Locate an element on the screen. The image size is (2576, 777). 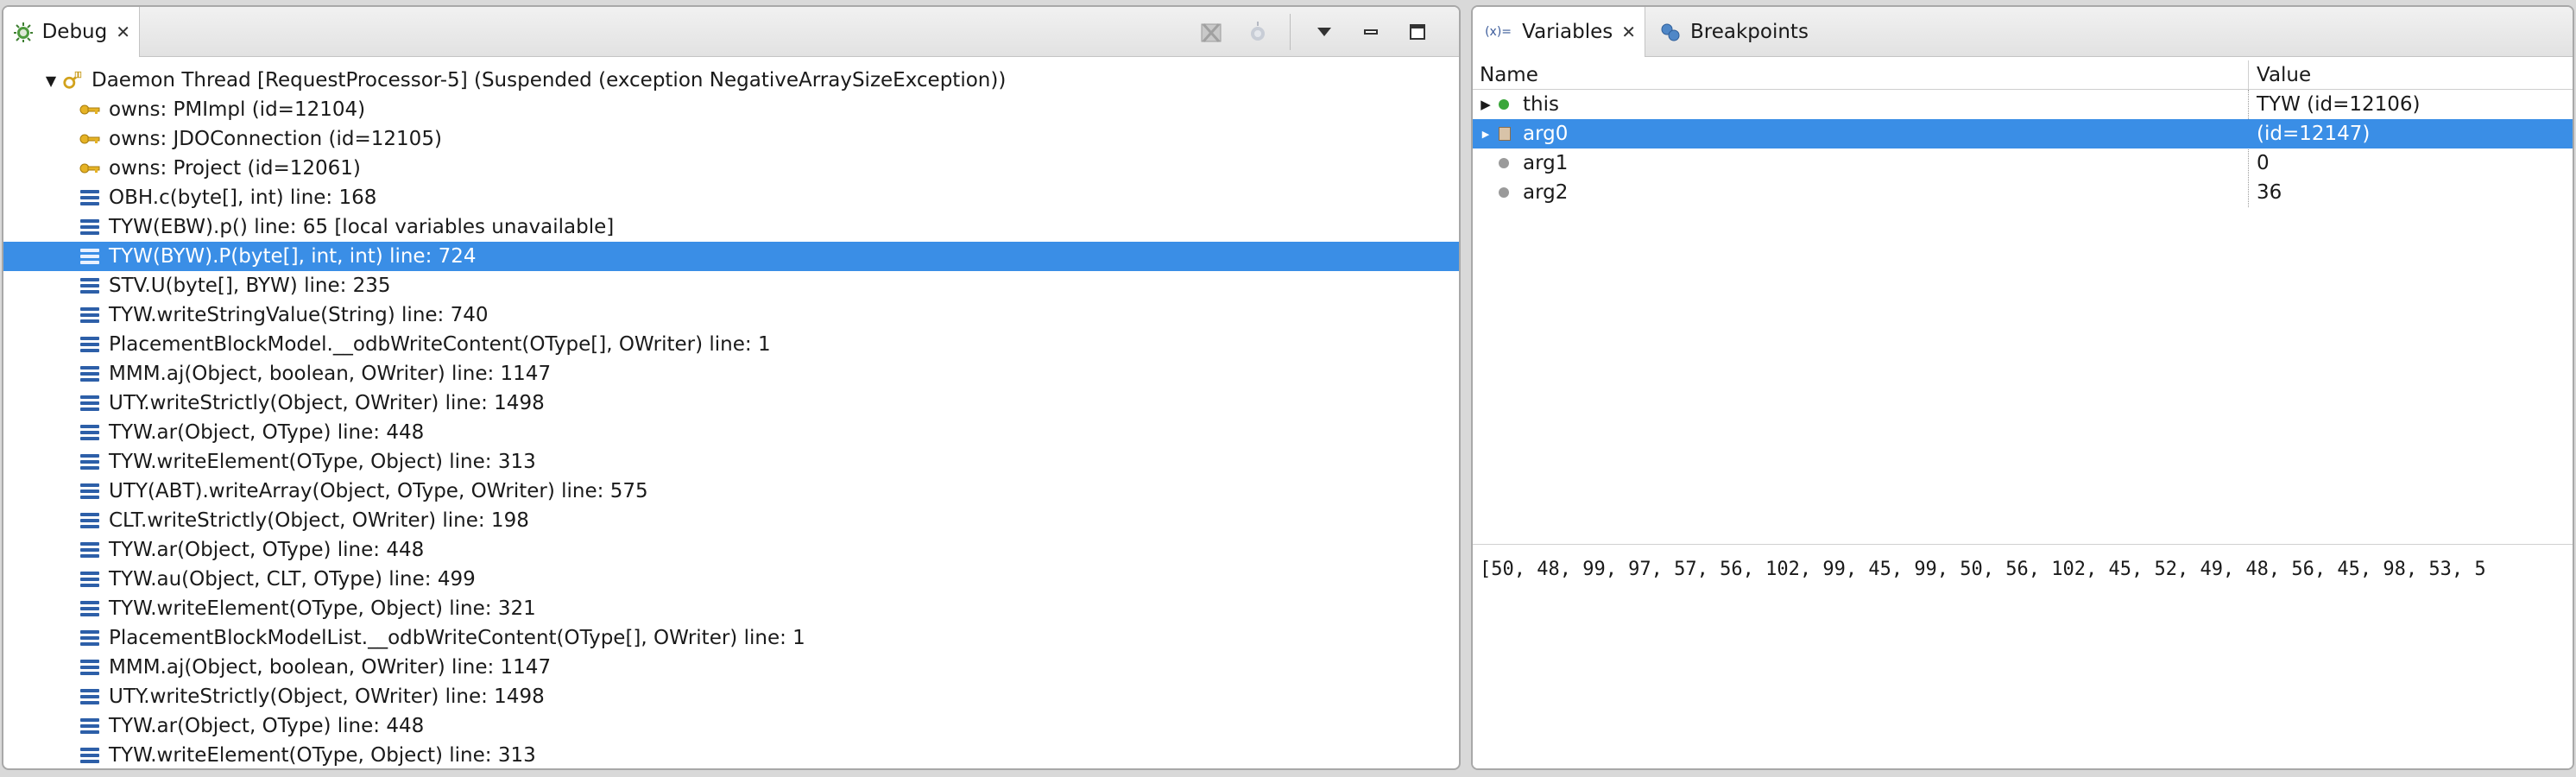
stack-frame-label: TYW(BYW).P(byte[], int, int) line: 724 is located at coordinates (293, 256).